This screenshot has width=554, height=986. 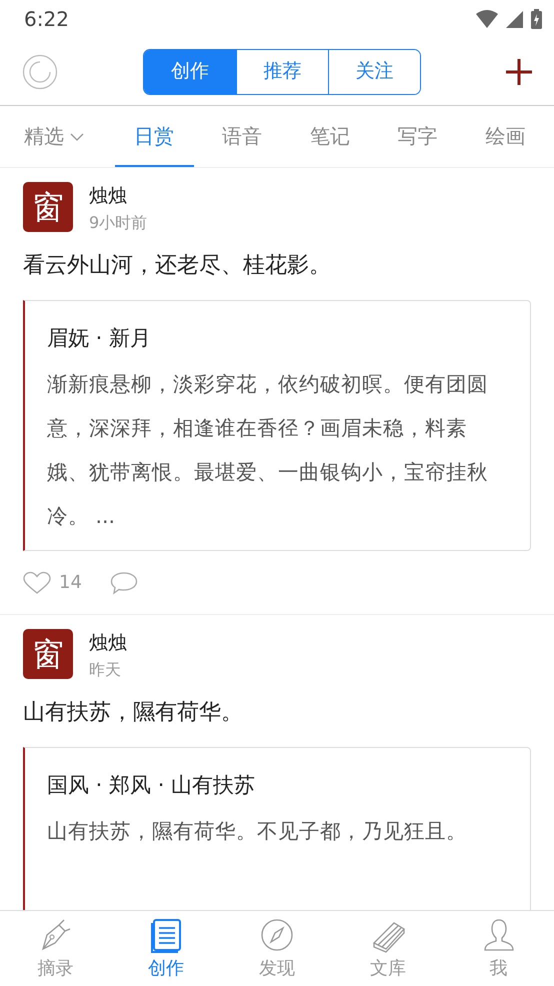 What do you see at coordinates (505, 136) in the screenshot?
I see `category-tab: 绘画` at bounding box center [505, 136].